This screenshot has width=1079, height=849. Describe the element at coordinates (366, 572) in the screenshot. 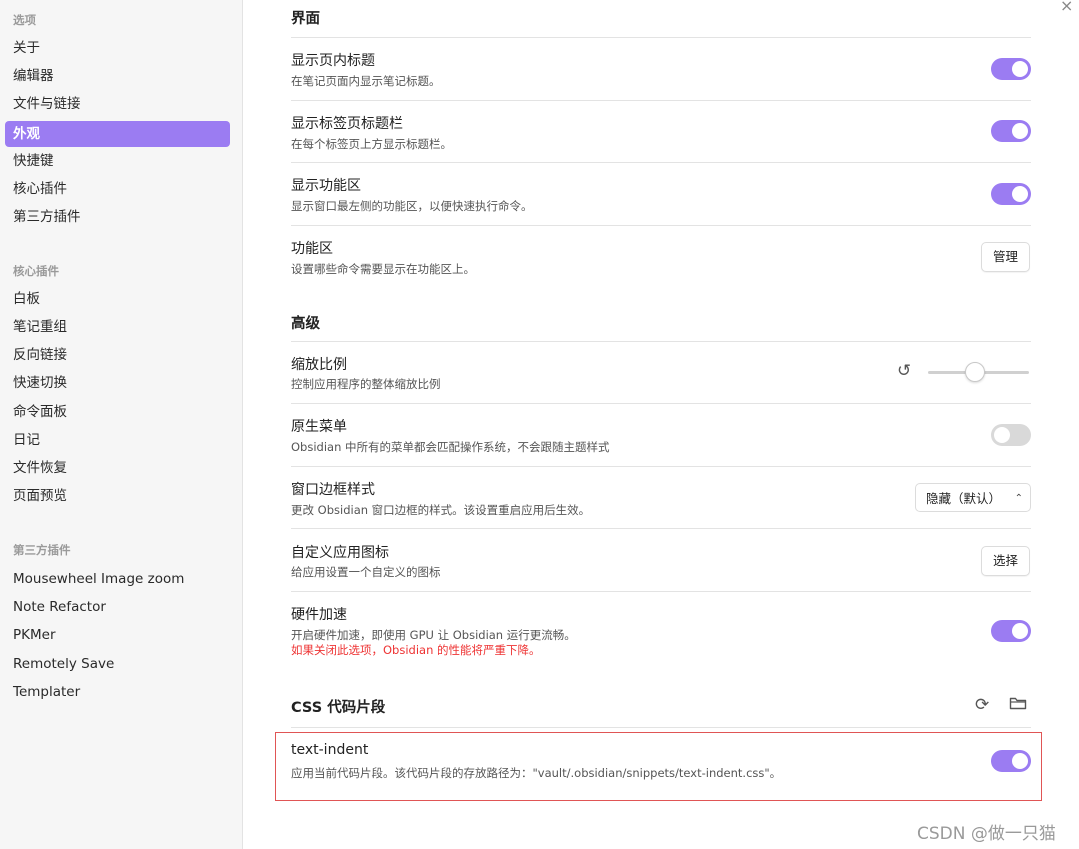

I see `setting-app-icon-desc: 给应用设置一个自定义的图标` at that location.